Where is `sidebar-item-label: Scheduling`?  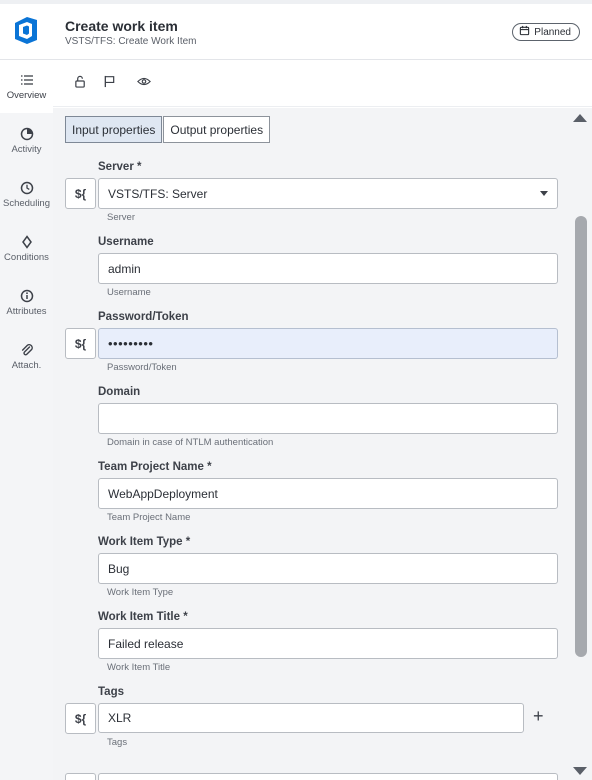 sidebar-item-label: Scheduling is located at coordinates (26, 203).